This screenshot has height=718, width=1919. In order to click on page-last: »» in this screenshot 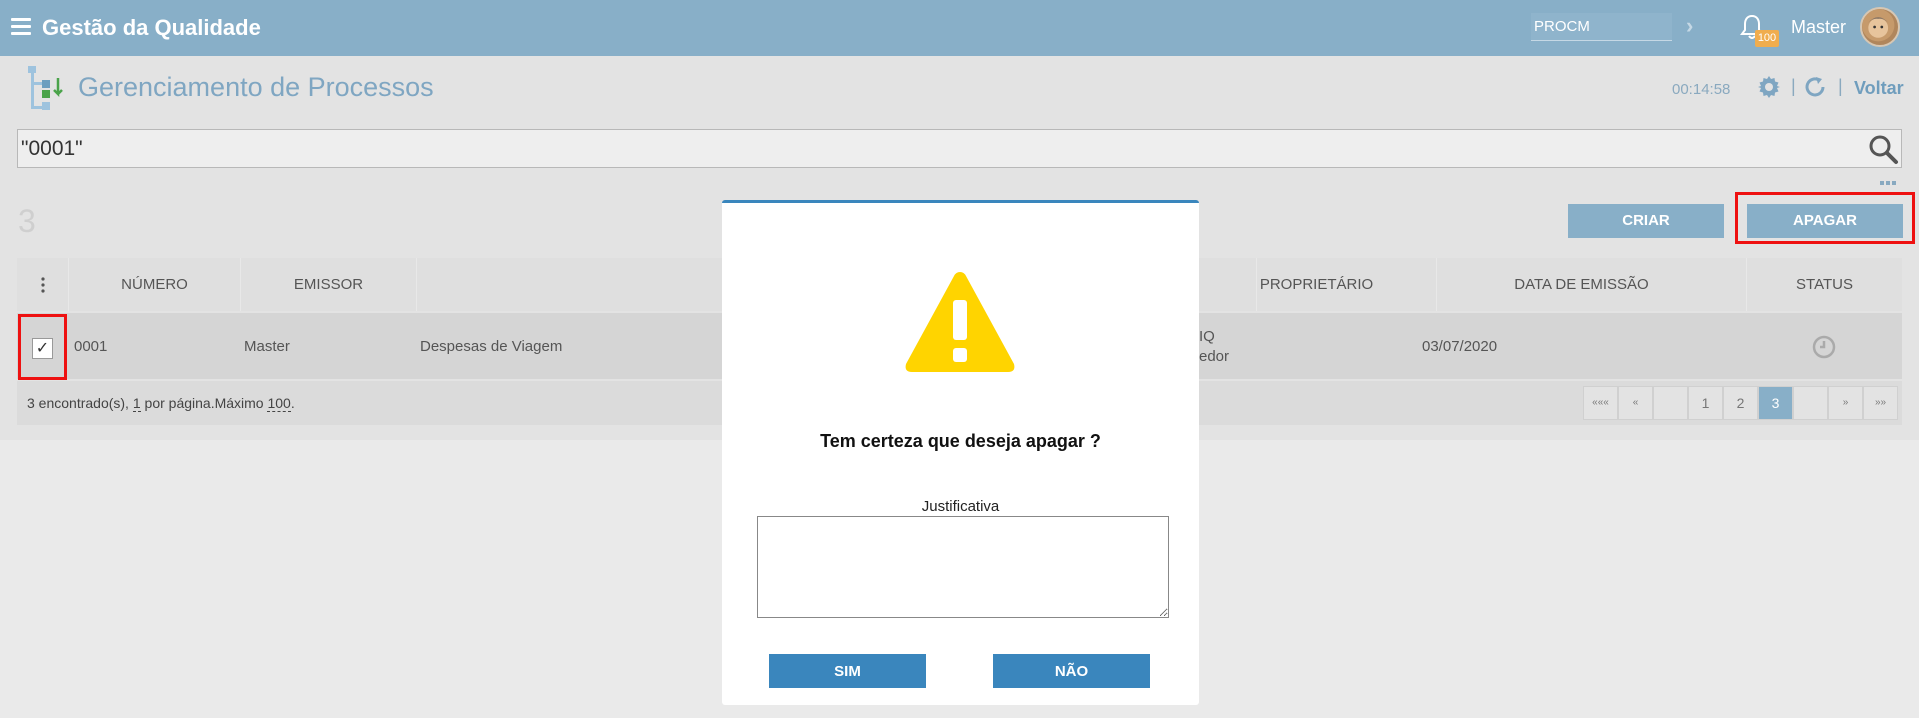, I will do `click(1880, 403)`.